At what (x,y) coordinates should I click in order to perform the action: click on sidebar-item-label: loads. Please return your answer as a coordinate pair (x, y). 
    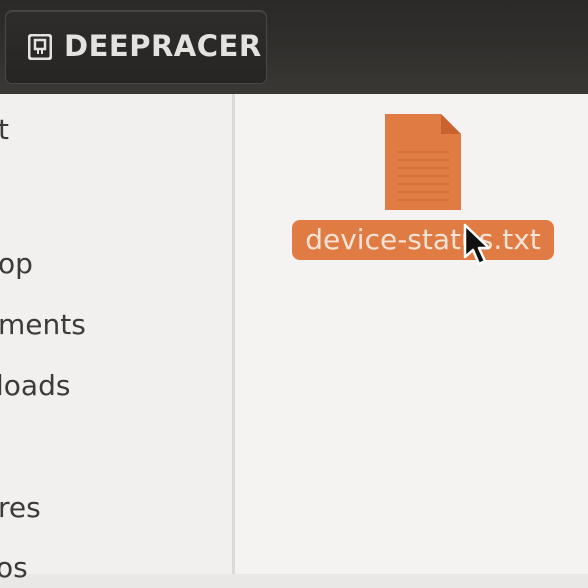
    Looking at the image, I should click on (35, 385).